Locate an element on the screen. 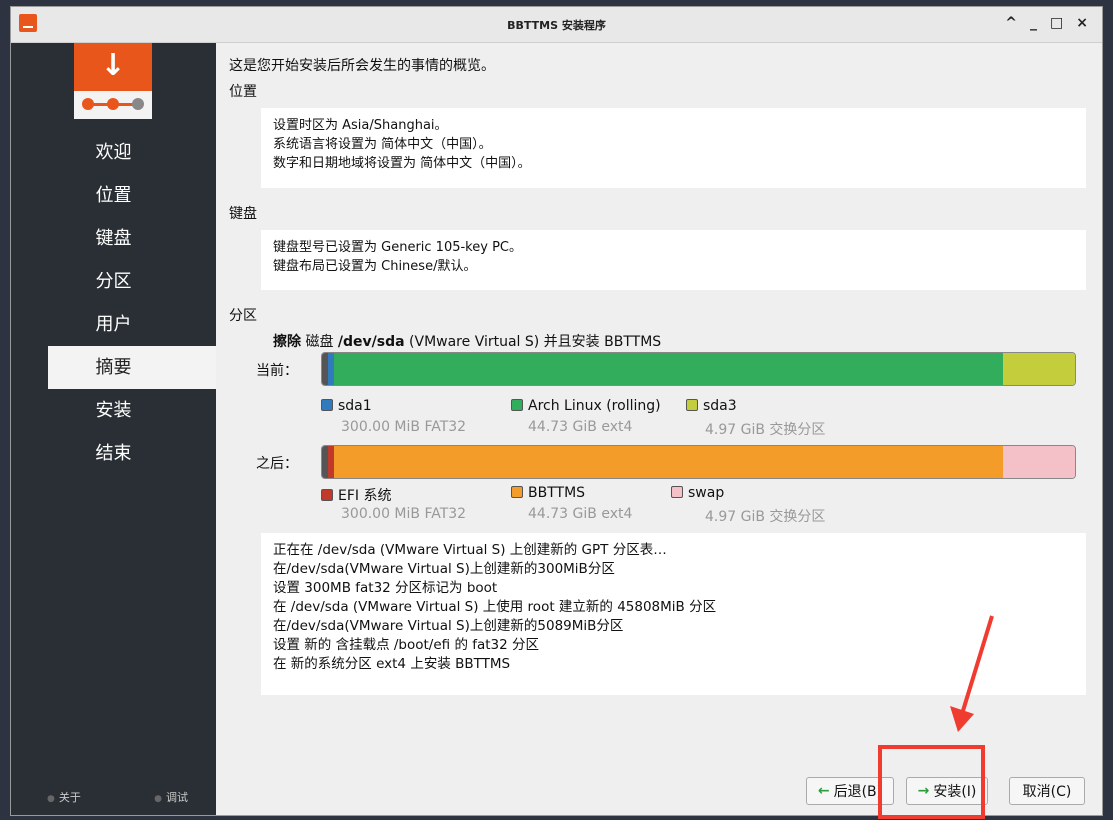 The image size is (1113, 820). location-line: 设置时区为 Asia/Shanghai。 is located at coordinates (360, 125).